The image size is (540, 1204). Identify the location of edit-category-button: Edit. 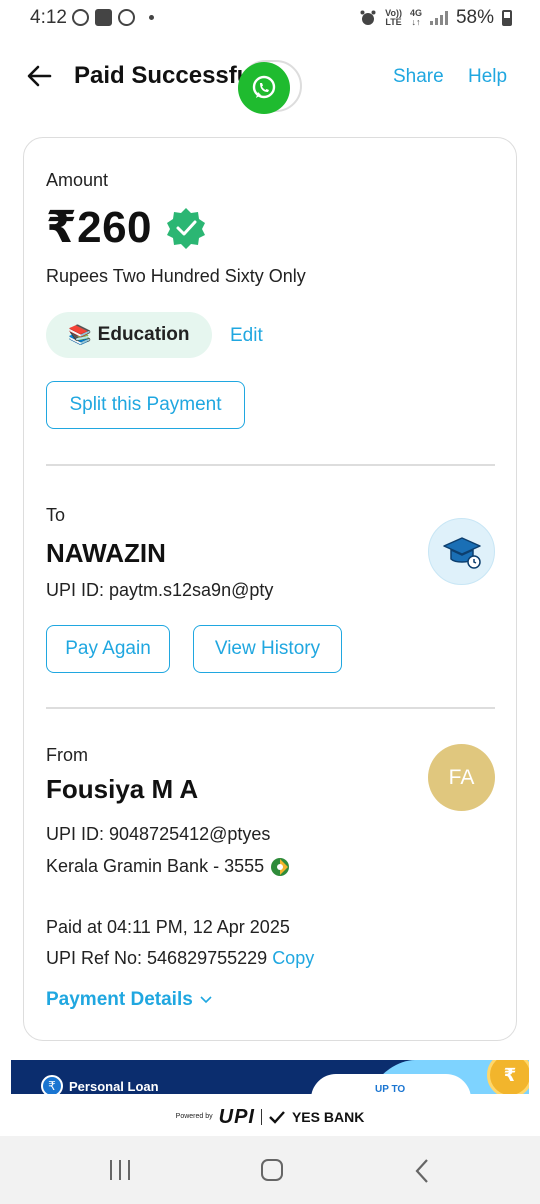
(246, 336).